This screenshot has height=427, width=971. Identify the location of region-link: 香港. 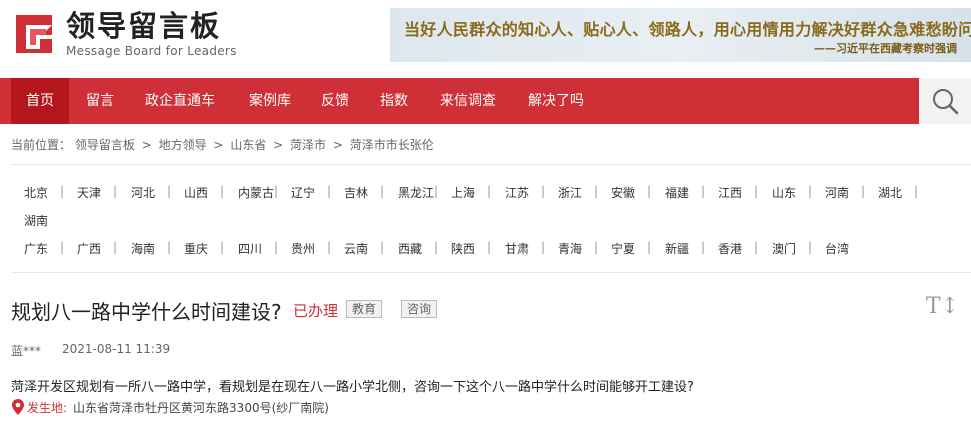
(730, 248).